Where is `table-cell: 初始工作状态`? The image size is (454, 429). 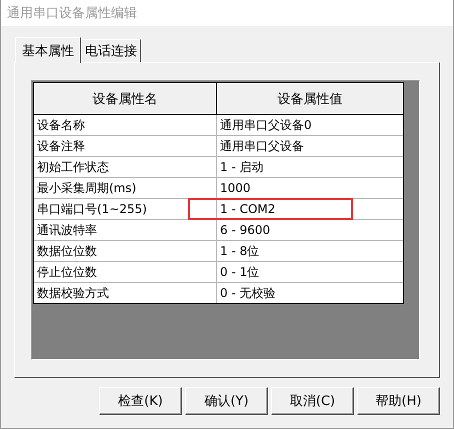 table-cell: 初始工作状态 is located at coordinates (125, 167).